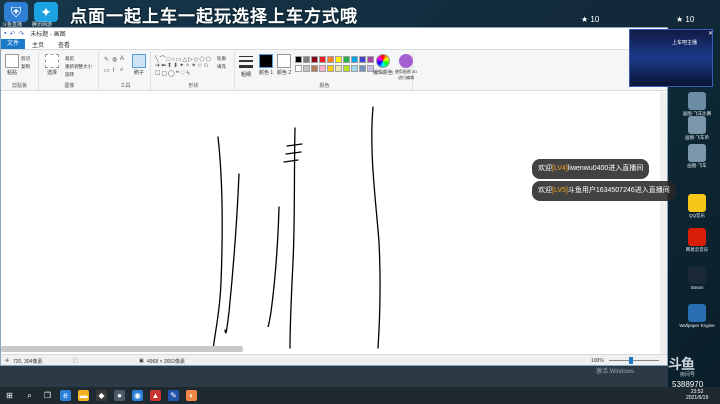 The image size is (720, 404). I want to click on desktop-shortcut: QQ音乐, so click(697, 206).